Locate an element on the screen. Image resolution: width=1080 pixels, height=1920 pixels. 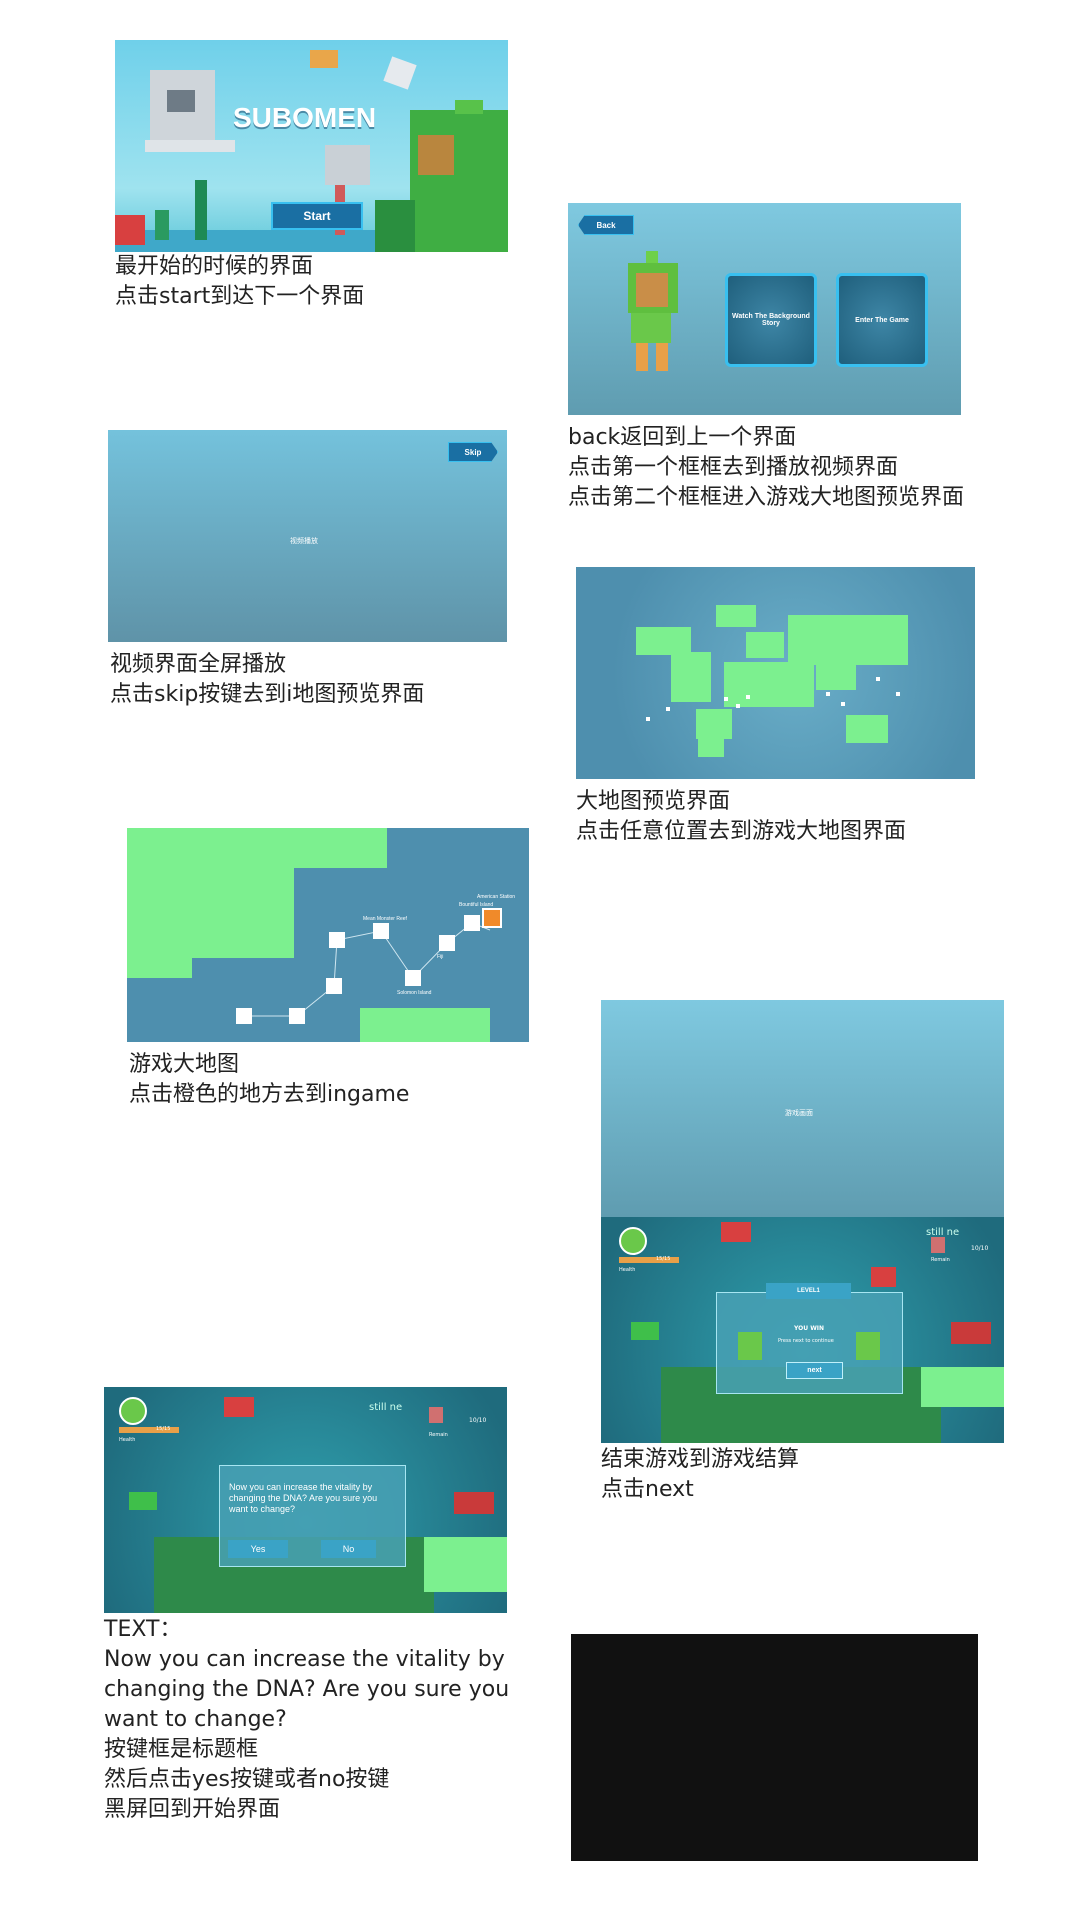
video-screen: Skip 视频播放 is located at coordinates (307, 536).